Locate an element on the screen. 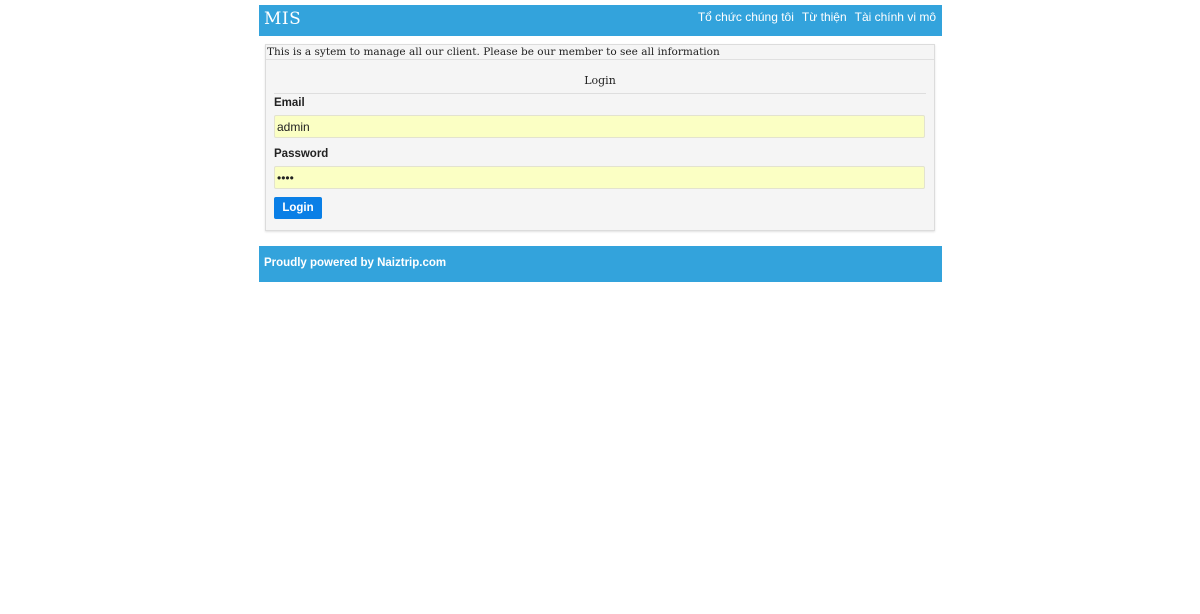 This screenshot has width=1200, height=614. brand-logo: MIS is located at coordinates (282, 19).